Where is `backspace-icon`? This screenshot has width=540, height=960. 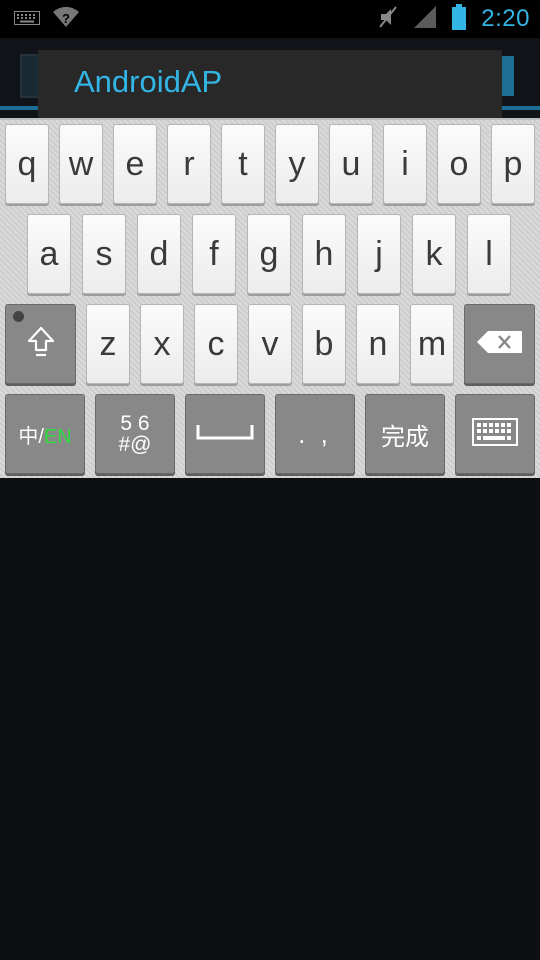 backspace-icon is located at coordinates (500, 344).